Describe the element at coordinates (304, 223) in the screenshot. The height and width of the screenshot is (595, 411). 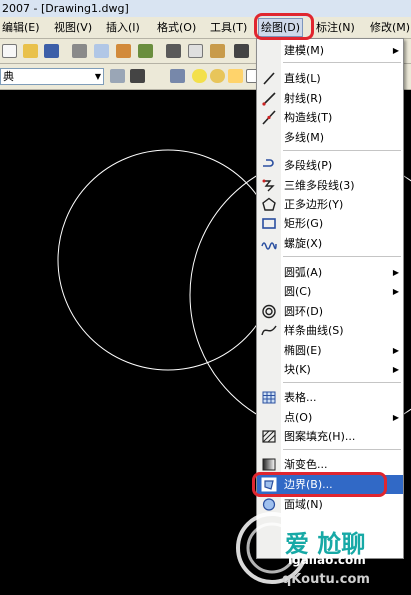
I see `menu-item-label: 矩形(G)` at that location.